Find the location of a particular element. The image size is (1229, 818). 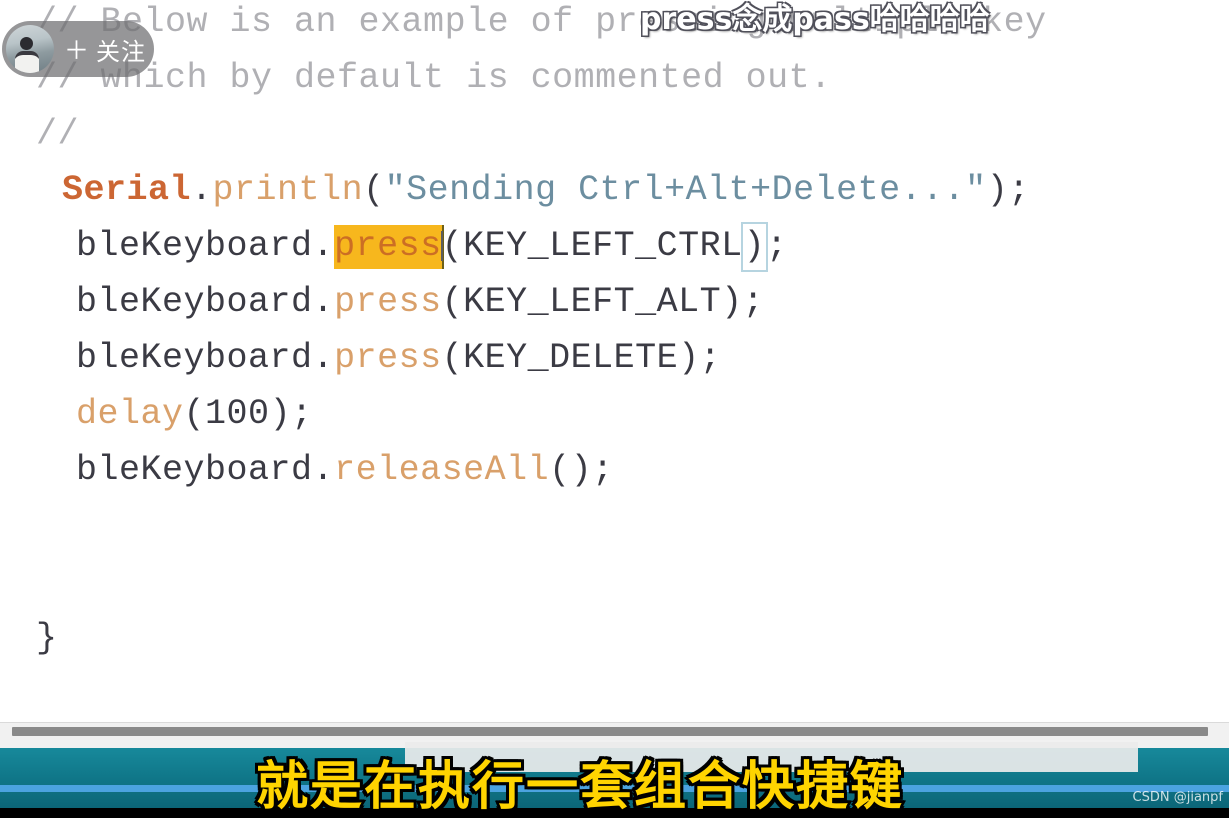

scrollbar-thumb is located at coordinates (610, 731).